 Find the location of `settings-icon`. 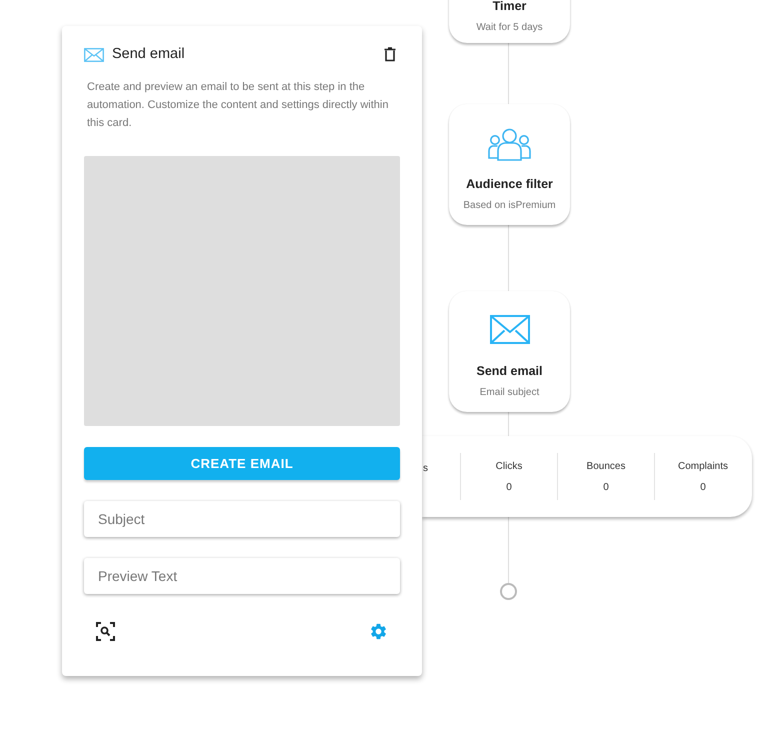

settings-icon is located at coordinates (378, 631).